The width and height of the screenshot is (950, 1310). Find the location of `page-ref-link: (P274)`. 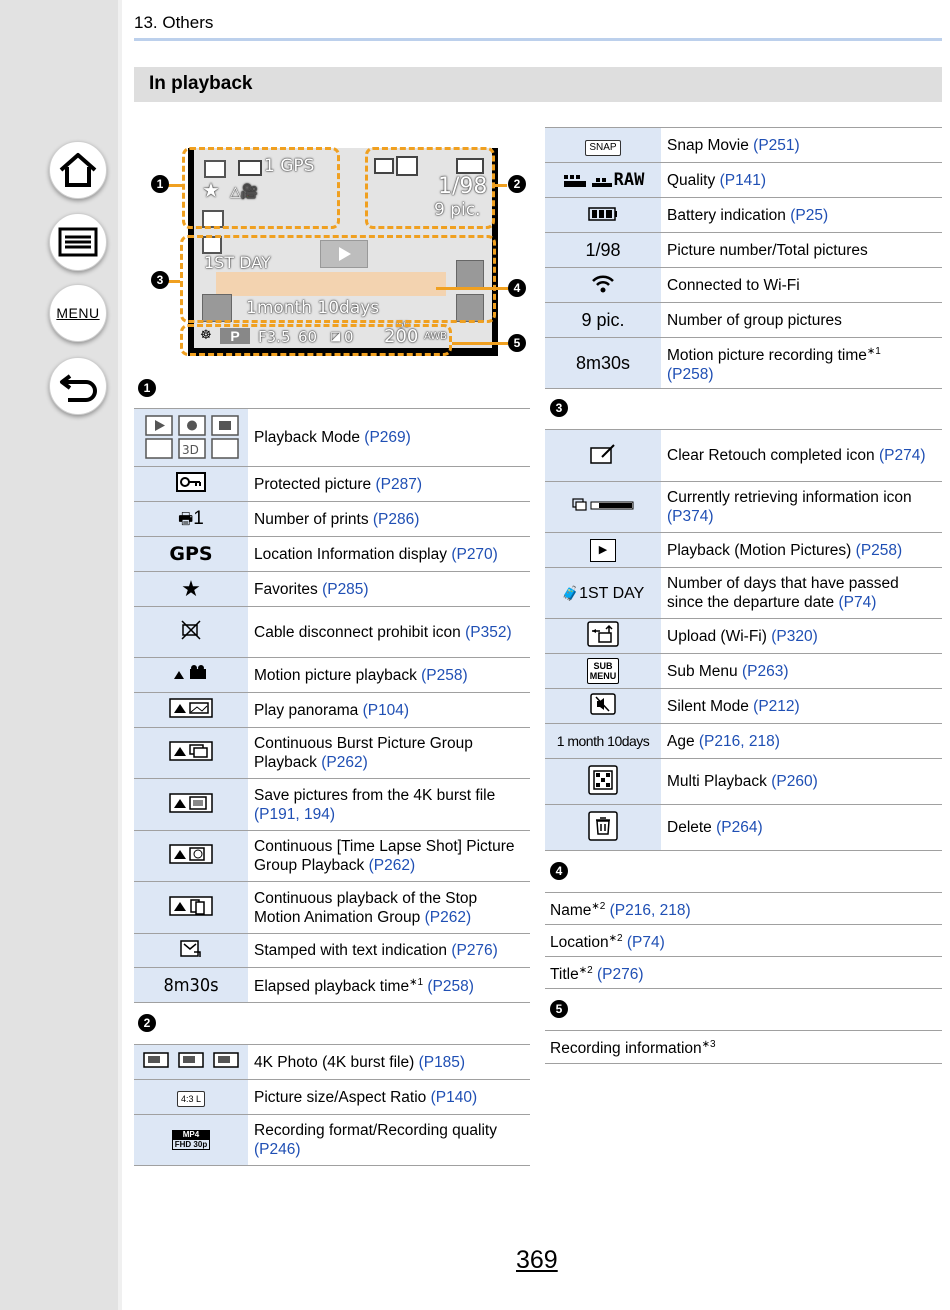

page-ref-link: (P274) is located at coordinates (902, 455).